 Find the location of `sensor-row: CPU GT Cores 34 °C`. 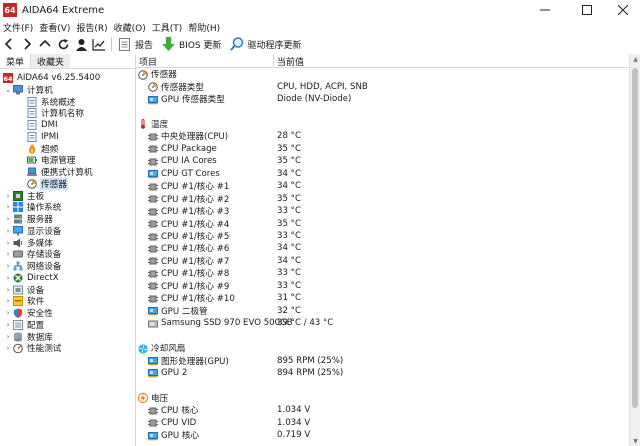

sensor-row: CPU GT Cores 34 °C is located at coordinates (382, 174).